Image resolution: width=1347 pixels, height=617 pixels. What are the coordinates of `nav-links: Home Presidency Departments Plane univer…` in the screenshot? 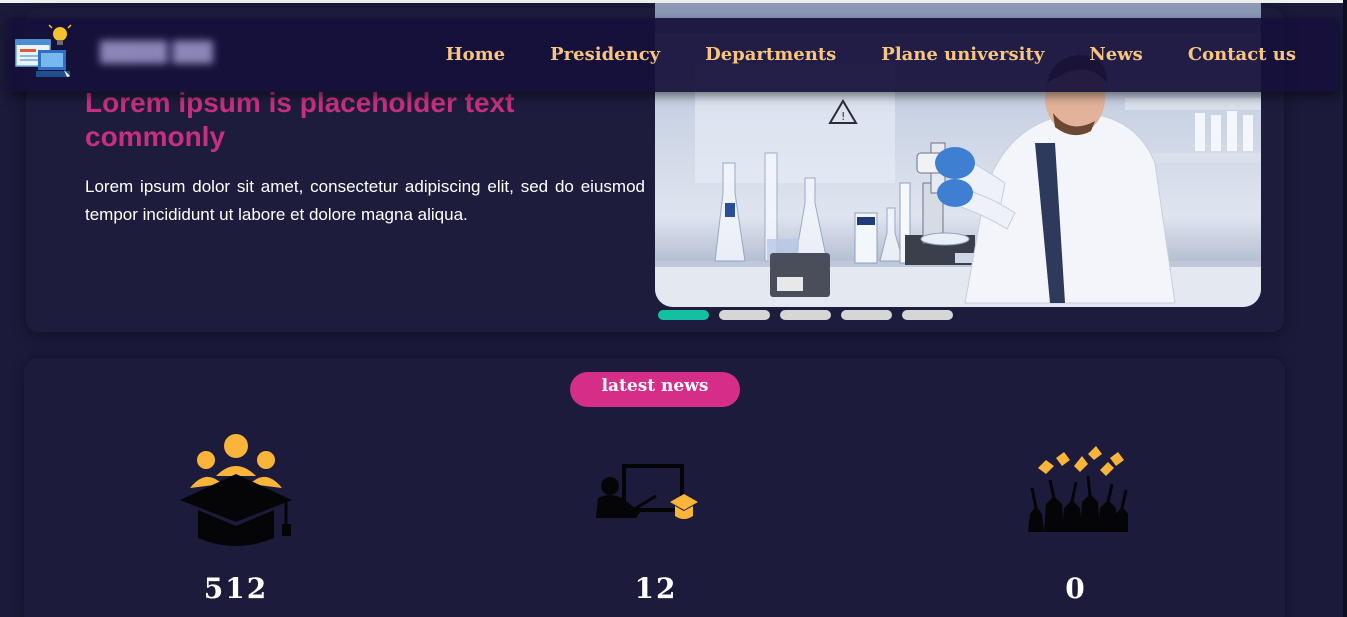 It's located at (871, 54).